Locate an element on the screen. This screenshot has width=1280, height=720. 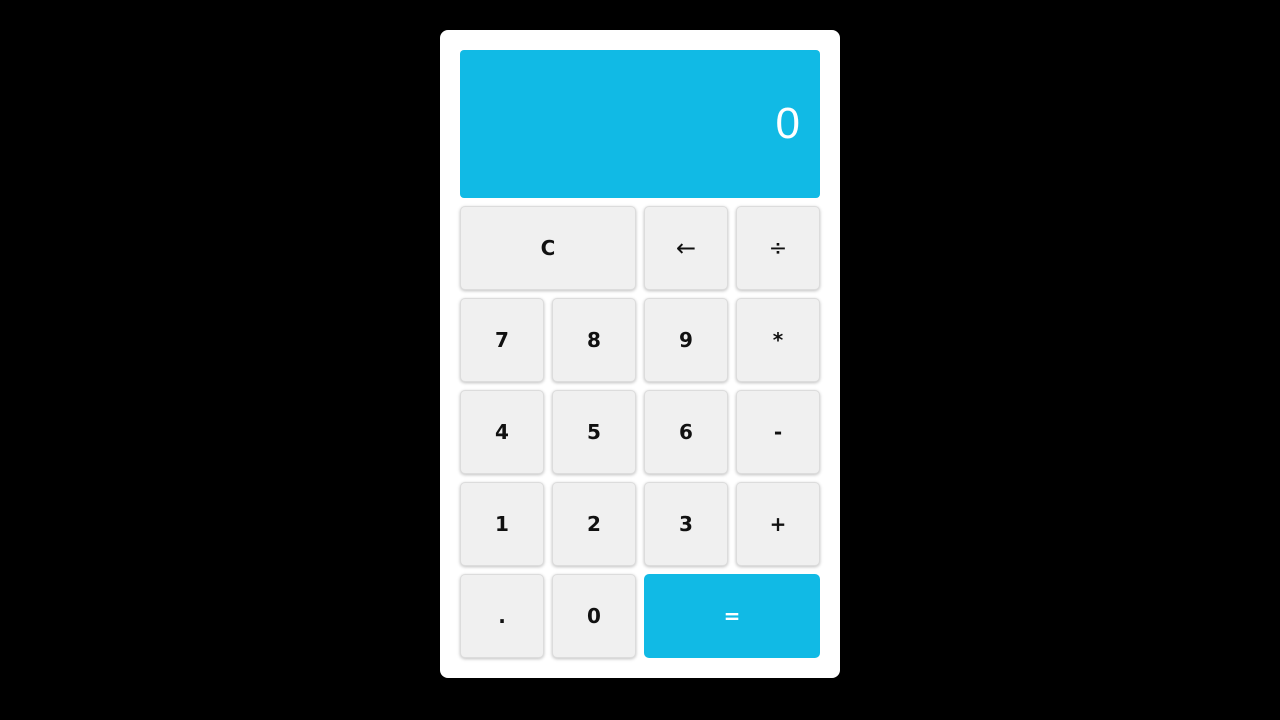
divide-button: ÷ is located at coordinates (778, 248).